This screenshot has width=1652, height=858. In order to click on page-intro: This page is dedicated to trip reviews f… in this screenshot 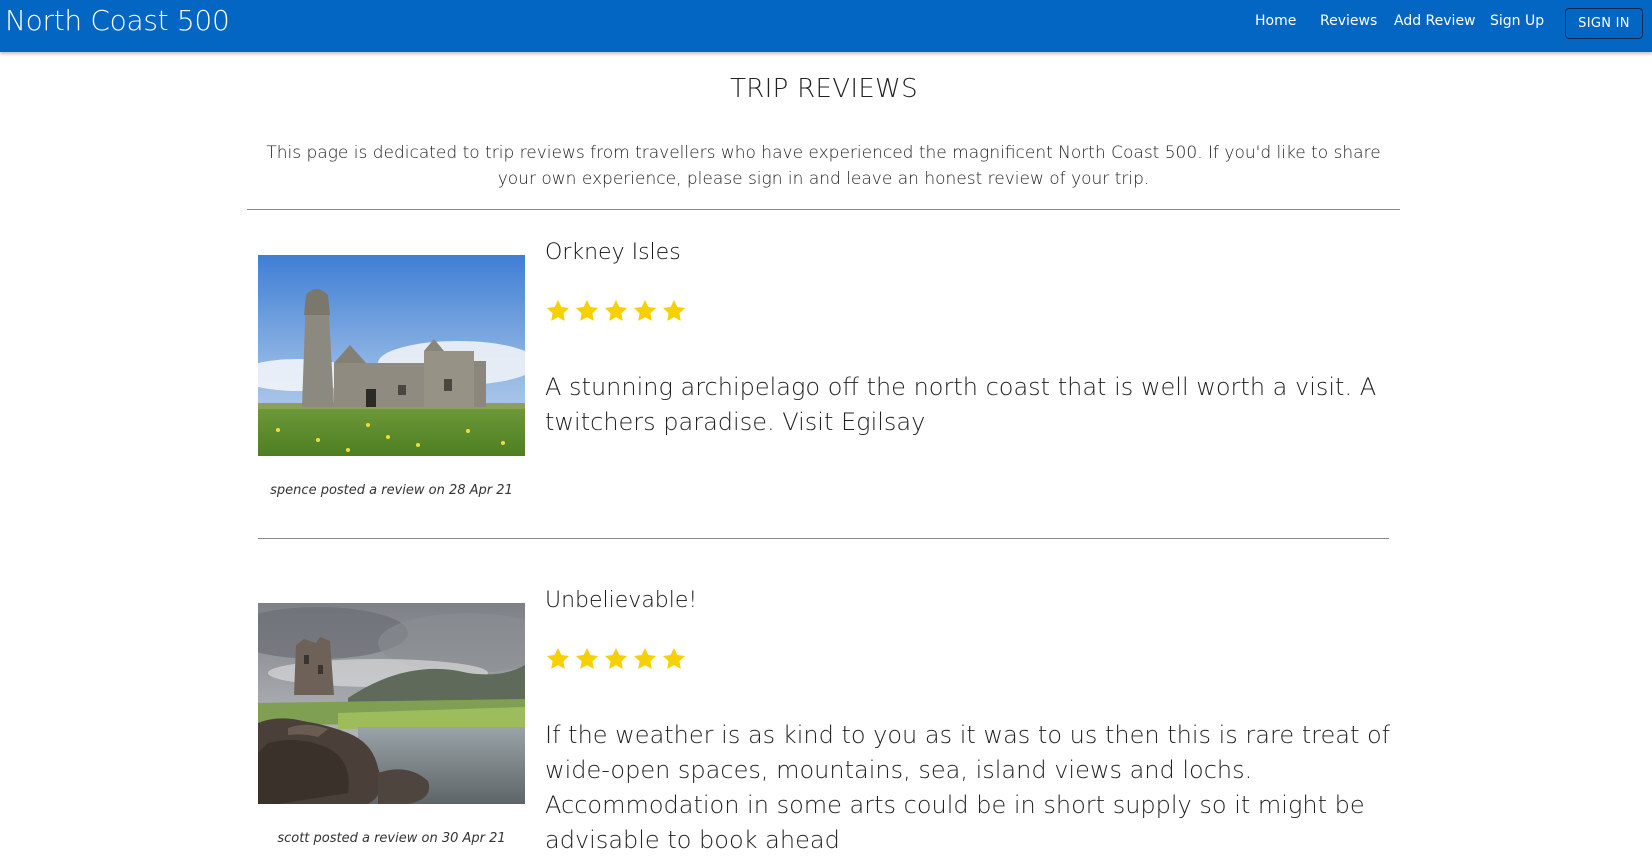, I will do `click(823, 166)`.